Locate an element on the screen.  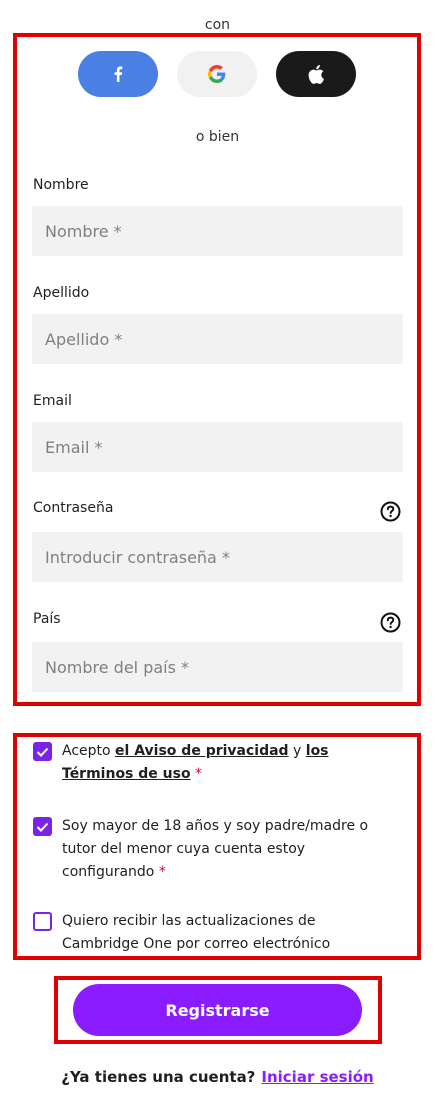
login-link: Iniciar sesión is located at coordinates (317, 1077).